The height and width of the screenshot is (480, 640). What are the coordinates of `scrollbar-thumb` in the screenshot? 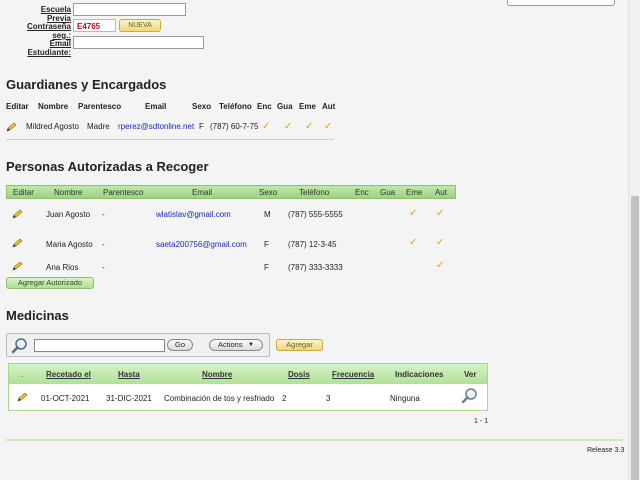 It's located at (635, 338).